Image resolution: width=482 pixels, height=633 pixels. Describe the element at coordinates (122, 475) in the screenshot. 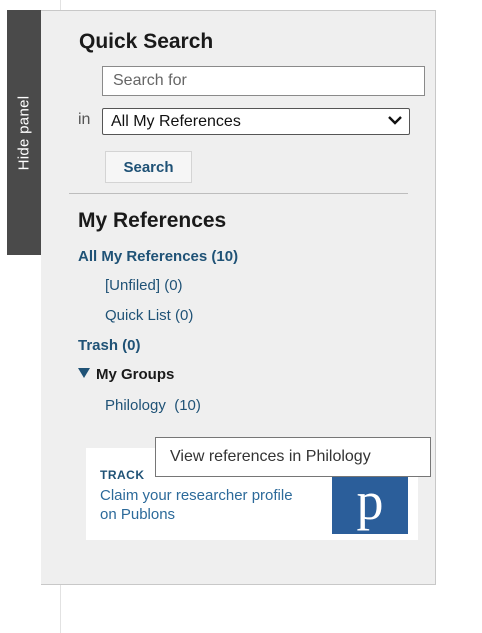

I see `promo-heading: TRACK` at that location.